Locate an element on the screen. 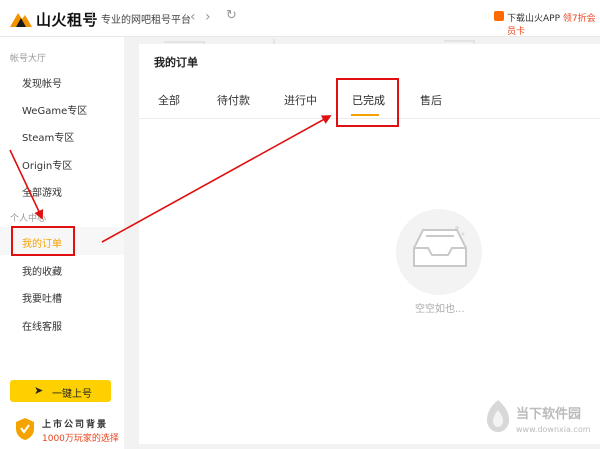 This screenshot has width=600, height=449. watermark-url: www.downxia.com is located at coordinates (553, 429).